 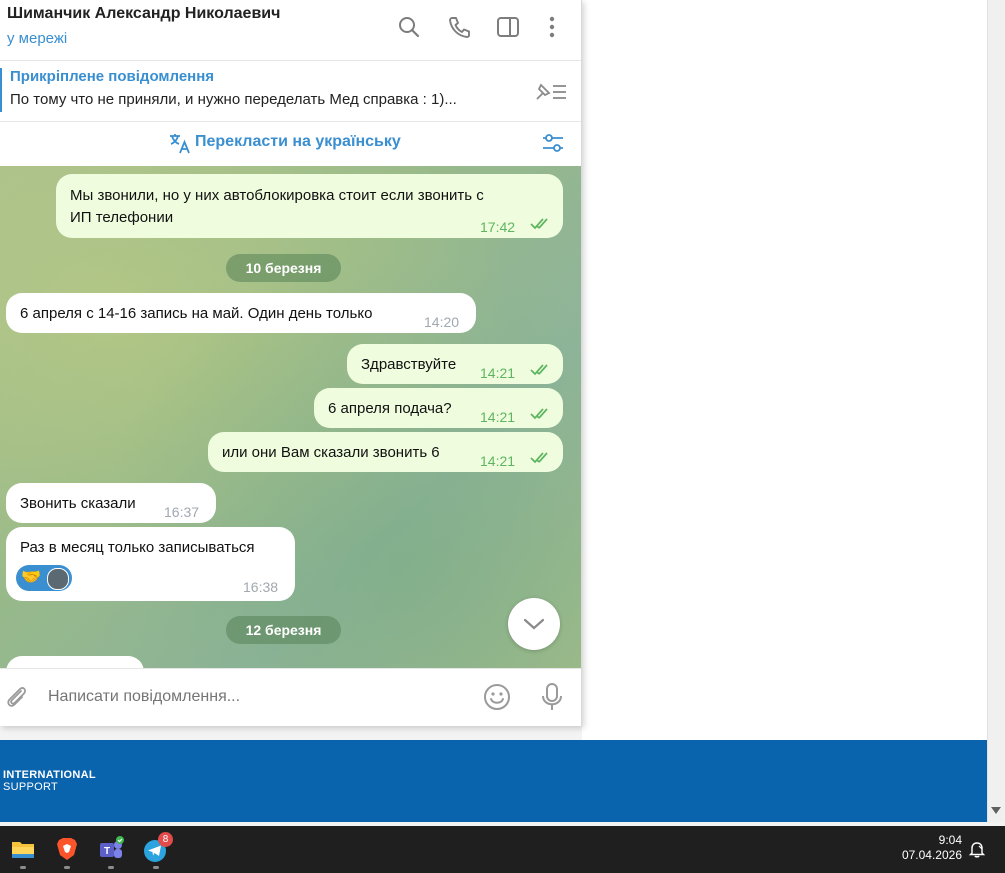 I want to click on notification-bell-icon, so click(x=977, y=849).